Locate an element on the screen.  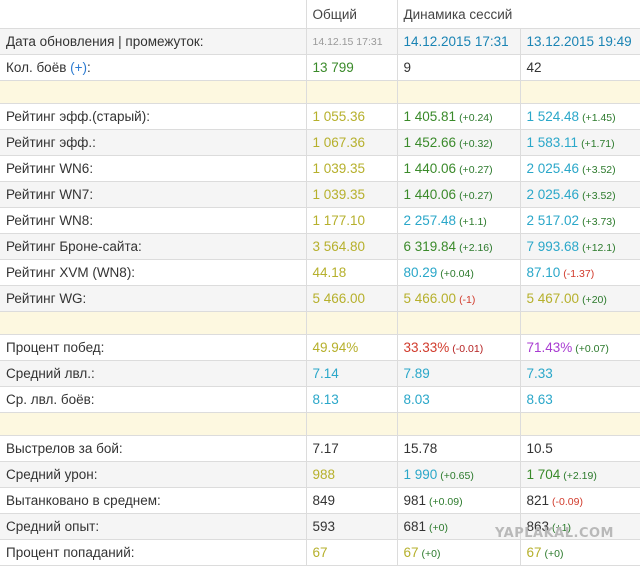
general-value: 5 466.00 is located at coordinates (351, 298).